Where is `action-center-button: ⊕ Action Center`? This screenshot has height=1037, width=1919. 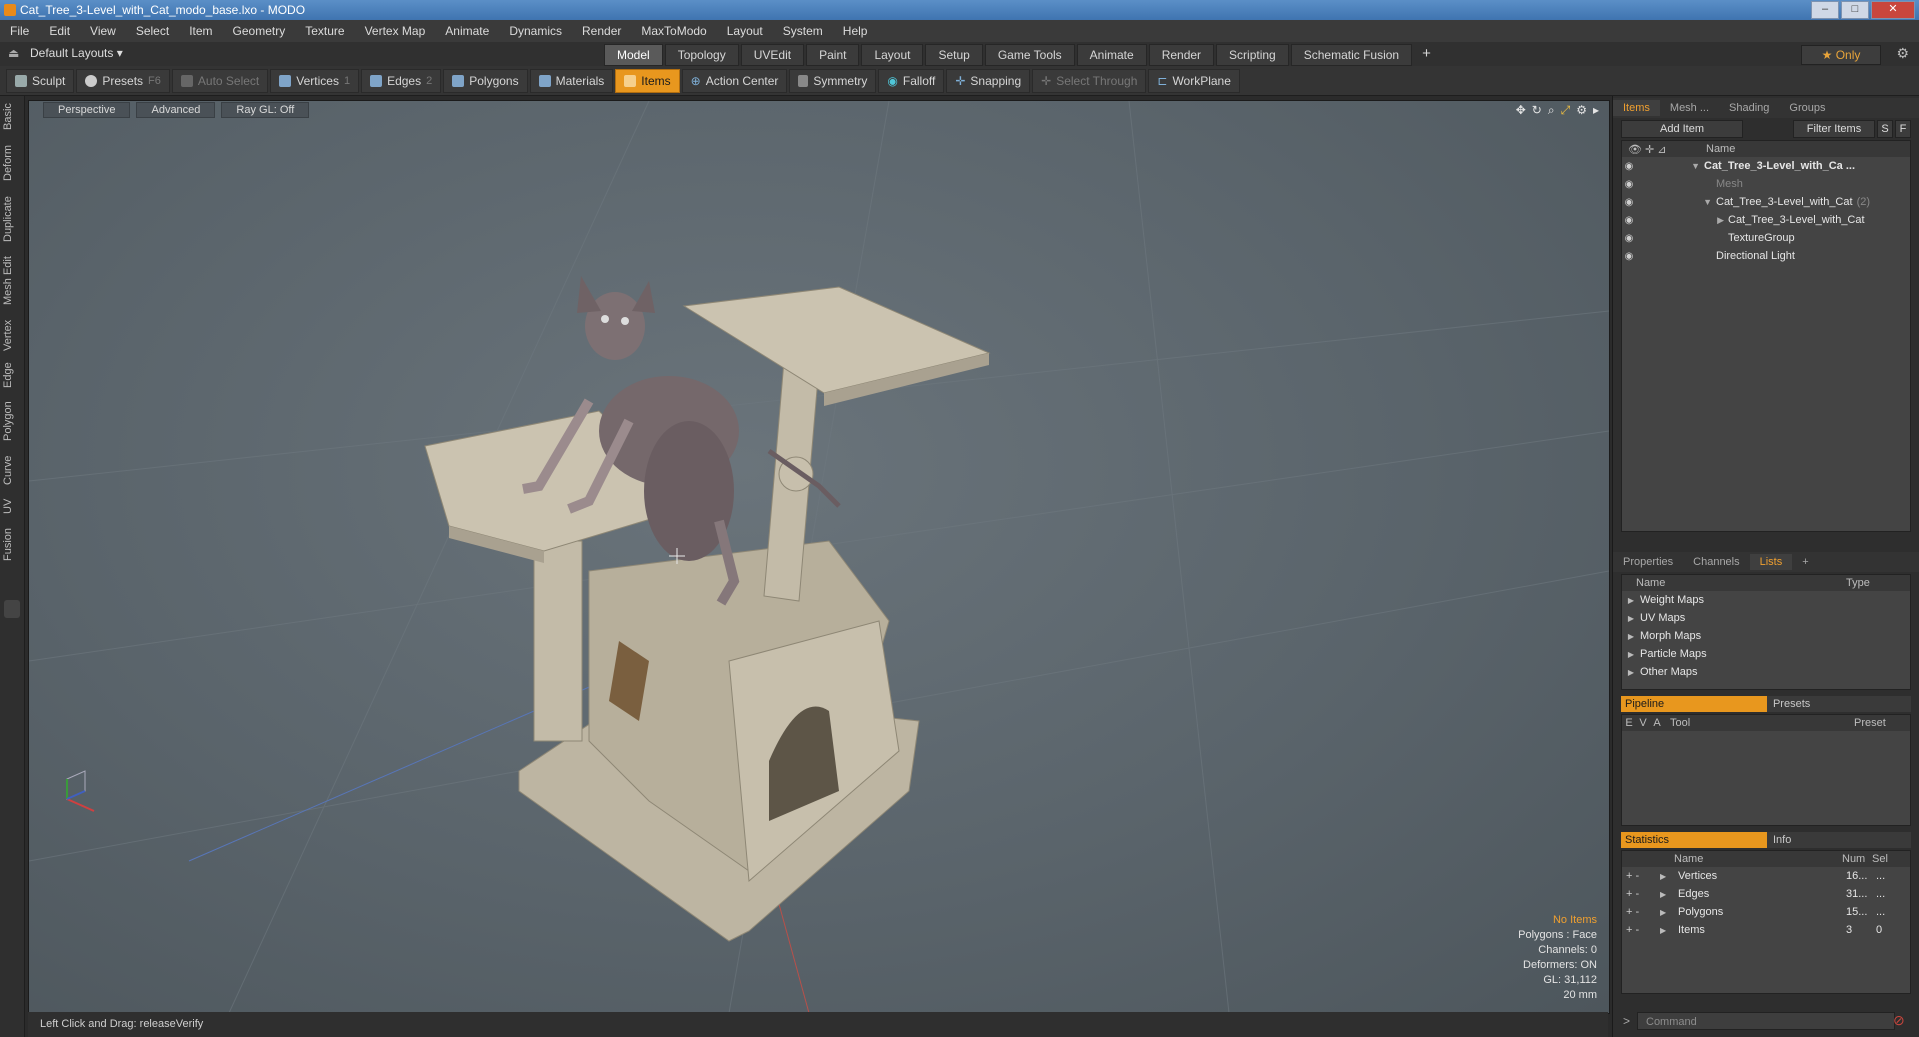 action-center-button: ⊕ Action Center is located at coordinates (734, 80).